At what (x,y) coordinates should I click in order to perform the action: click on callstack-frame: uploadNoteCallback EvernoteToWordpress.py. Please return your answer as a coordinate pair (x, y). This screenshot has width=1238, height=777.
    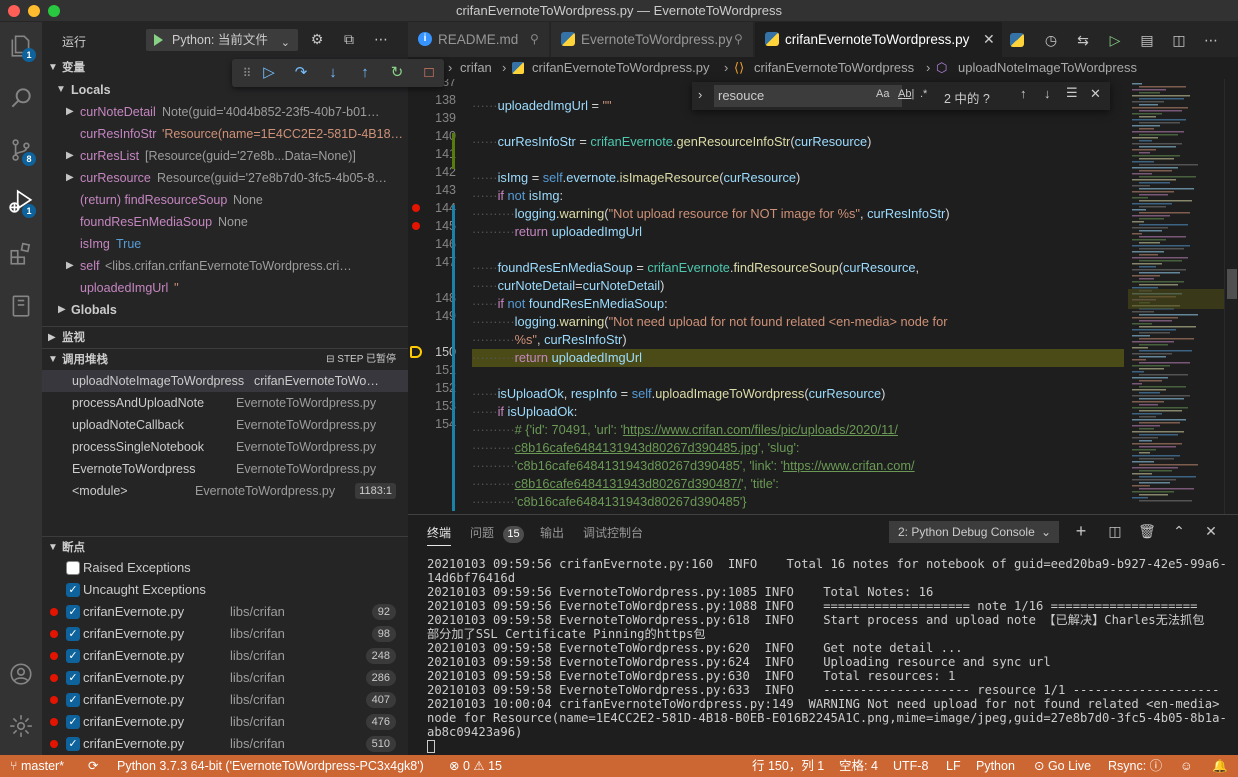
    Looking at the image, I should click on (225, 425).